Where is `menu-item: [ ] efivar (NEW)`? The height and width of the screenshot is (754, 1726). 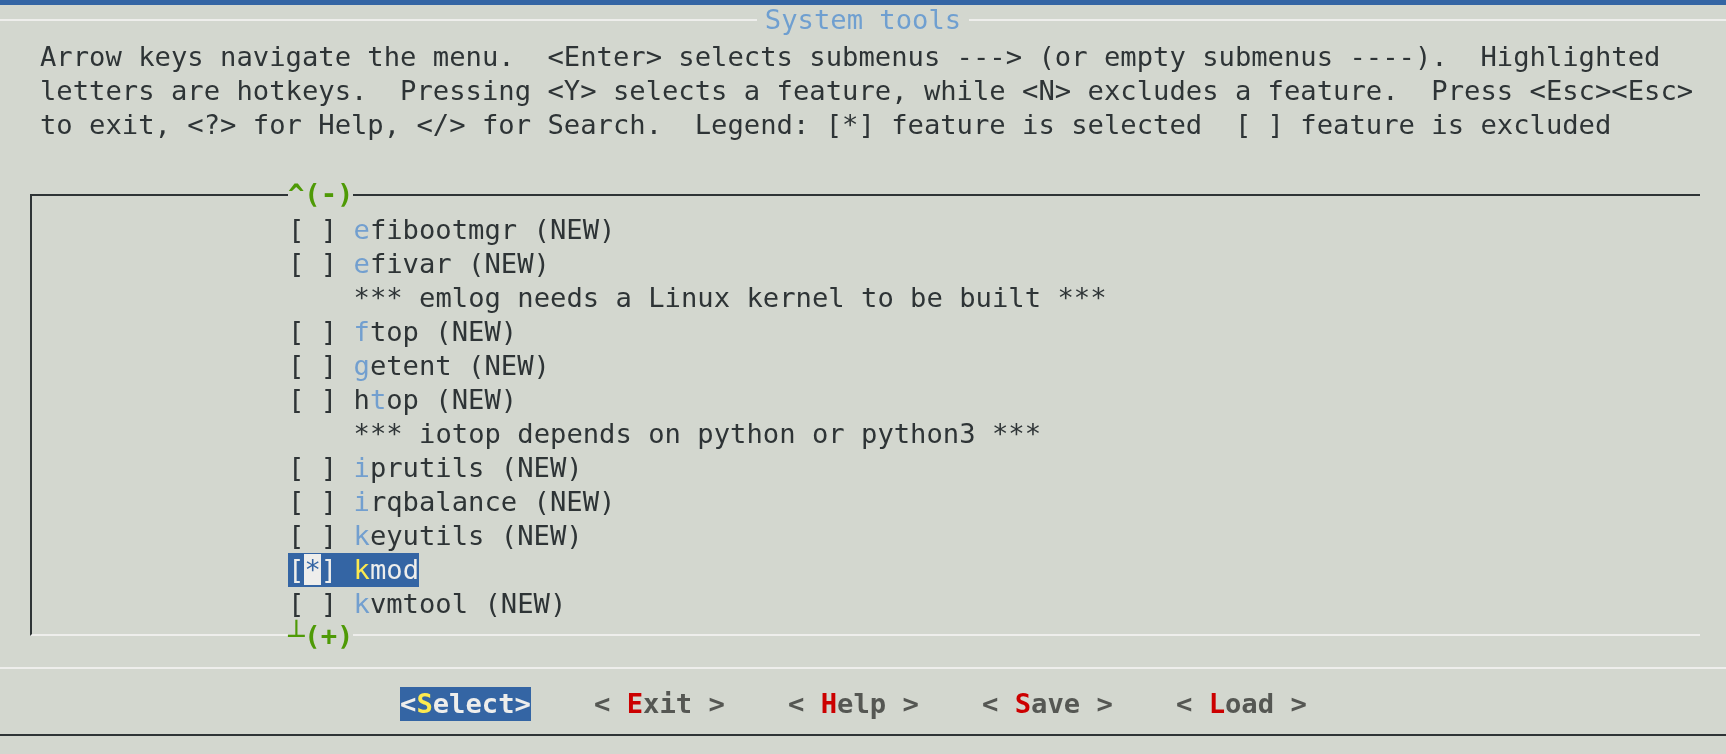 menu-item: [ ] efivar (NEW) is located at coordinates (419, 264).